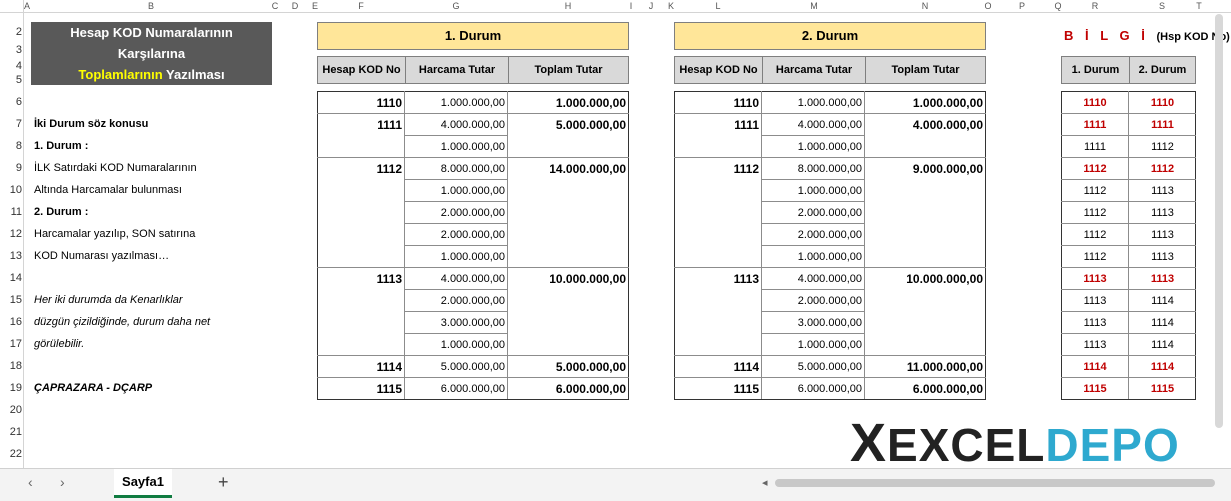 The image size is (1231, 501). Describe the element at coordinates (1219, 221) in the screenshot. I see `vertical-scrollbar` at that location.